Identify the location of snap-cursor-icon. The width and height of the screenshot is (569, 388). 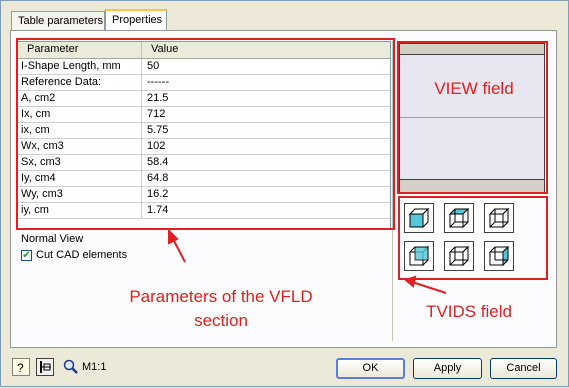
(45, 367).